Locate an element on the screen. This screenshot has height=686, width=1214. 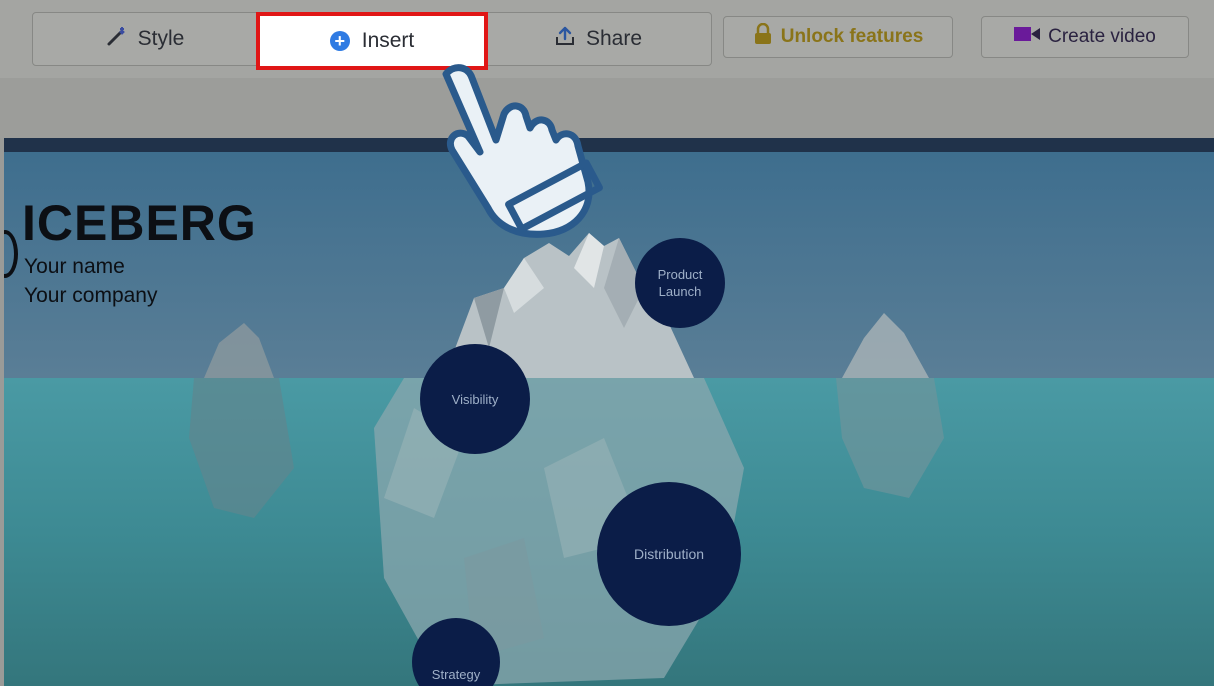
slide-subtitle-name: Your name is located at coordinates (74, 267).